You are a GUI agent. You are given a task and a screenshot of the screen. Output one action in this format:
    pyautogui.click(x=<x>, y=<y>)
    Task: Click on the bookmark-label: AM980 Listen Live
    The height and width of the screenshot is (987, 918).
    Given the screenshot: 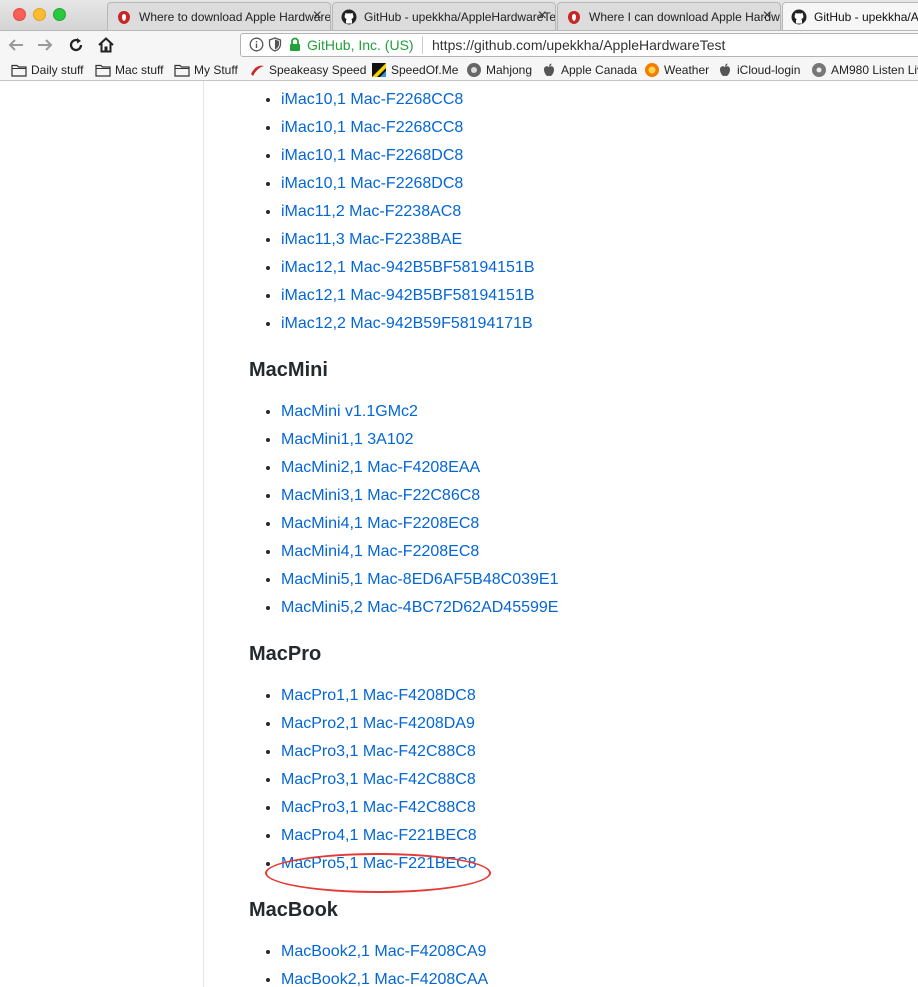 What is the action you would take?
    pyautogui.click(x=874, y=70)
    